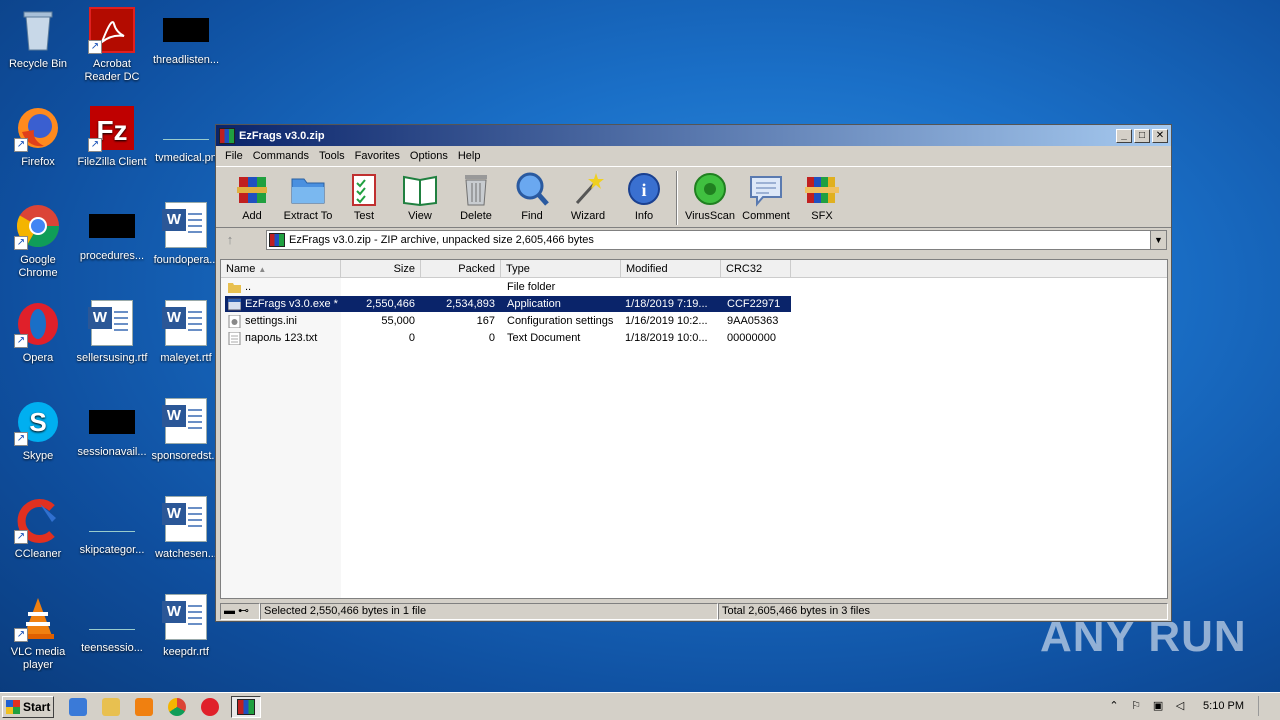  Describe the element at coordinates (561, 269) in the screenshot. I see `column-header-type: Type` at that location.